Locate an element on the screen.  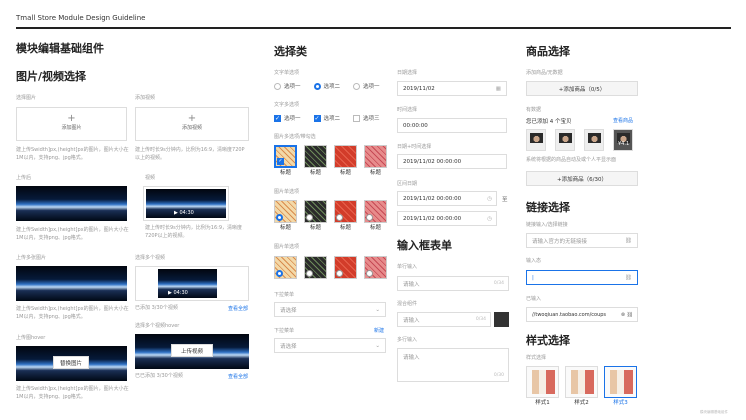
img-single-option-1: 标题 is located at coordinates (285, 215).